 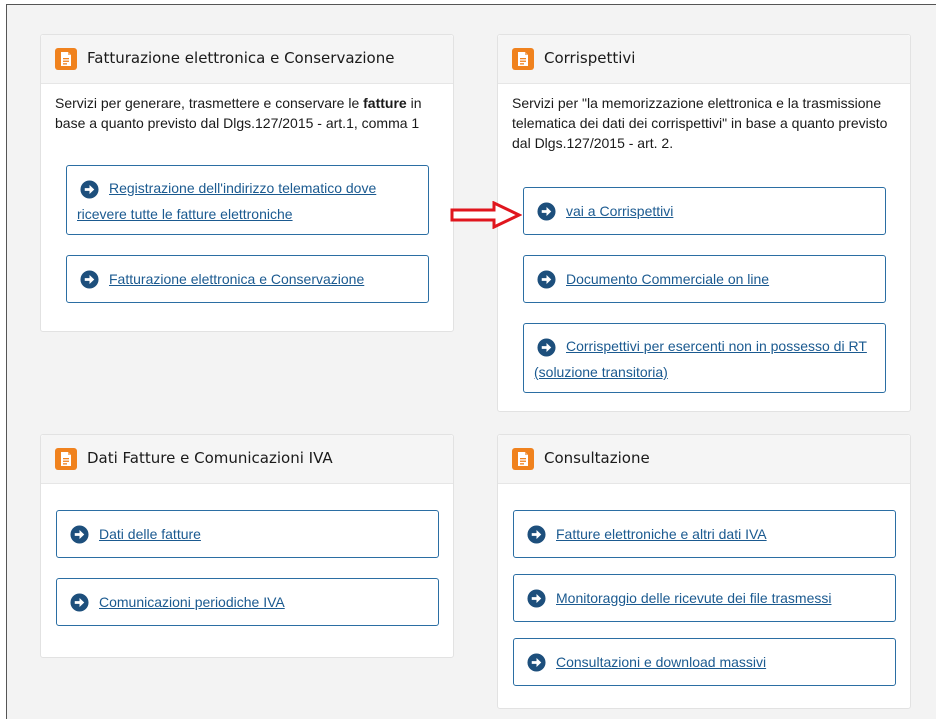 I want to click on link-vai-corrispettivi: vai a Corrispettivi, so click(x=704, y=211).